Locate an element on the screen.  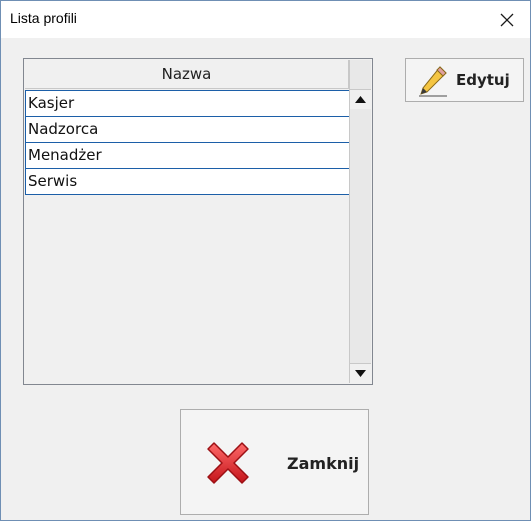
window-close-button is located at coordinates (507, 19).